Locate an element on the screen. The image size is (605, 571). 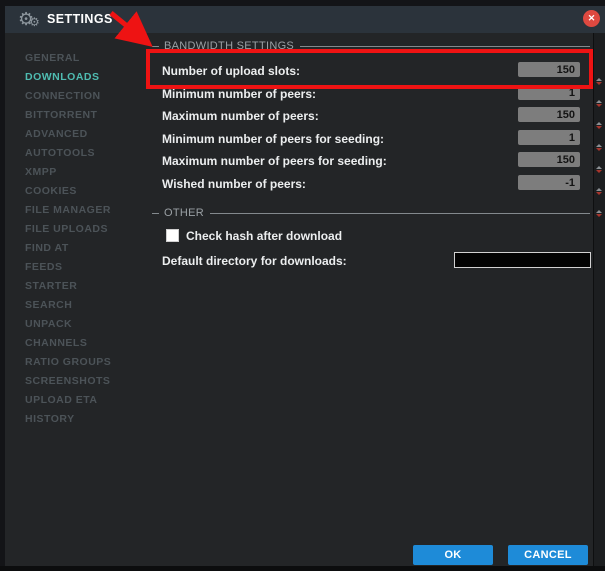
sidebar-item-feeds: FEEDS is located at coordinates (82, 267).